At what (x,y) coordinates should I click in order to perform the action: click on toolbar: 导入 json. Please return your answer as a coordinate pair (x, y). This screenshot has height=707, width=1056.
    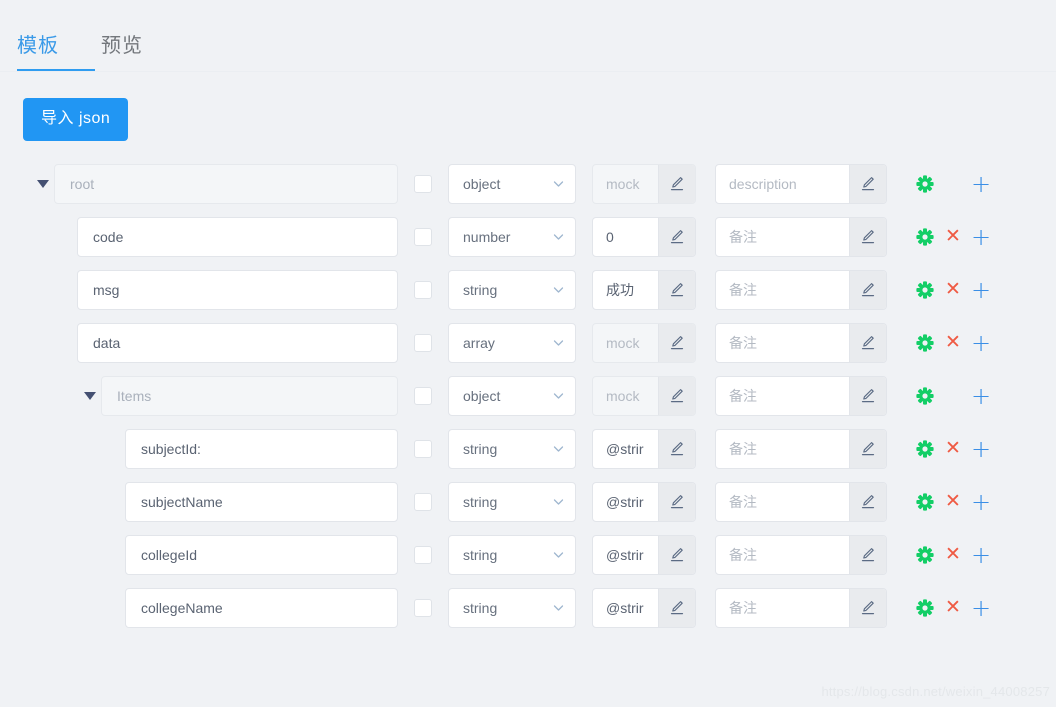
    Looking at the image, I should click on (528, 108).